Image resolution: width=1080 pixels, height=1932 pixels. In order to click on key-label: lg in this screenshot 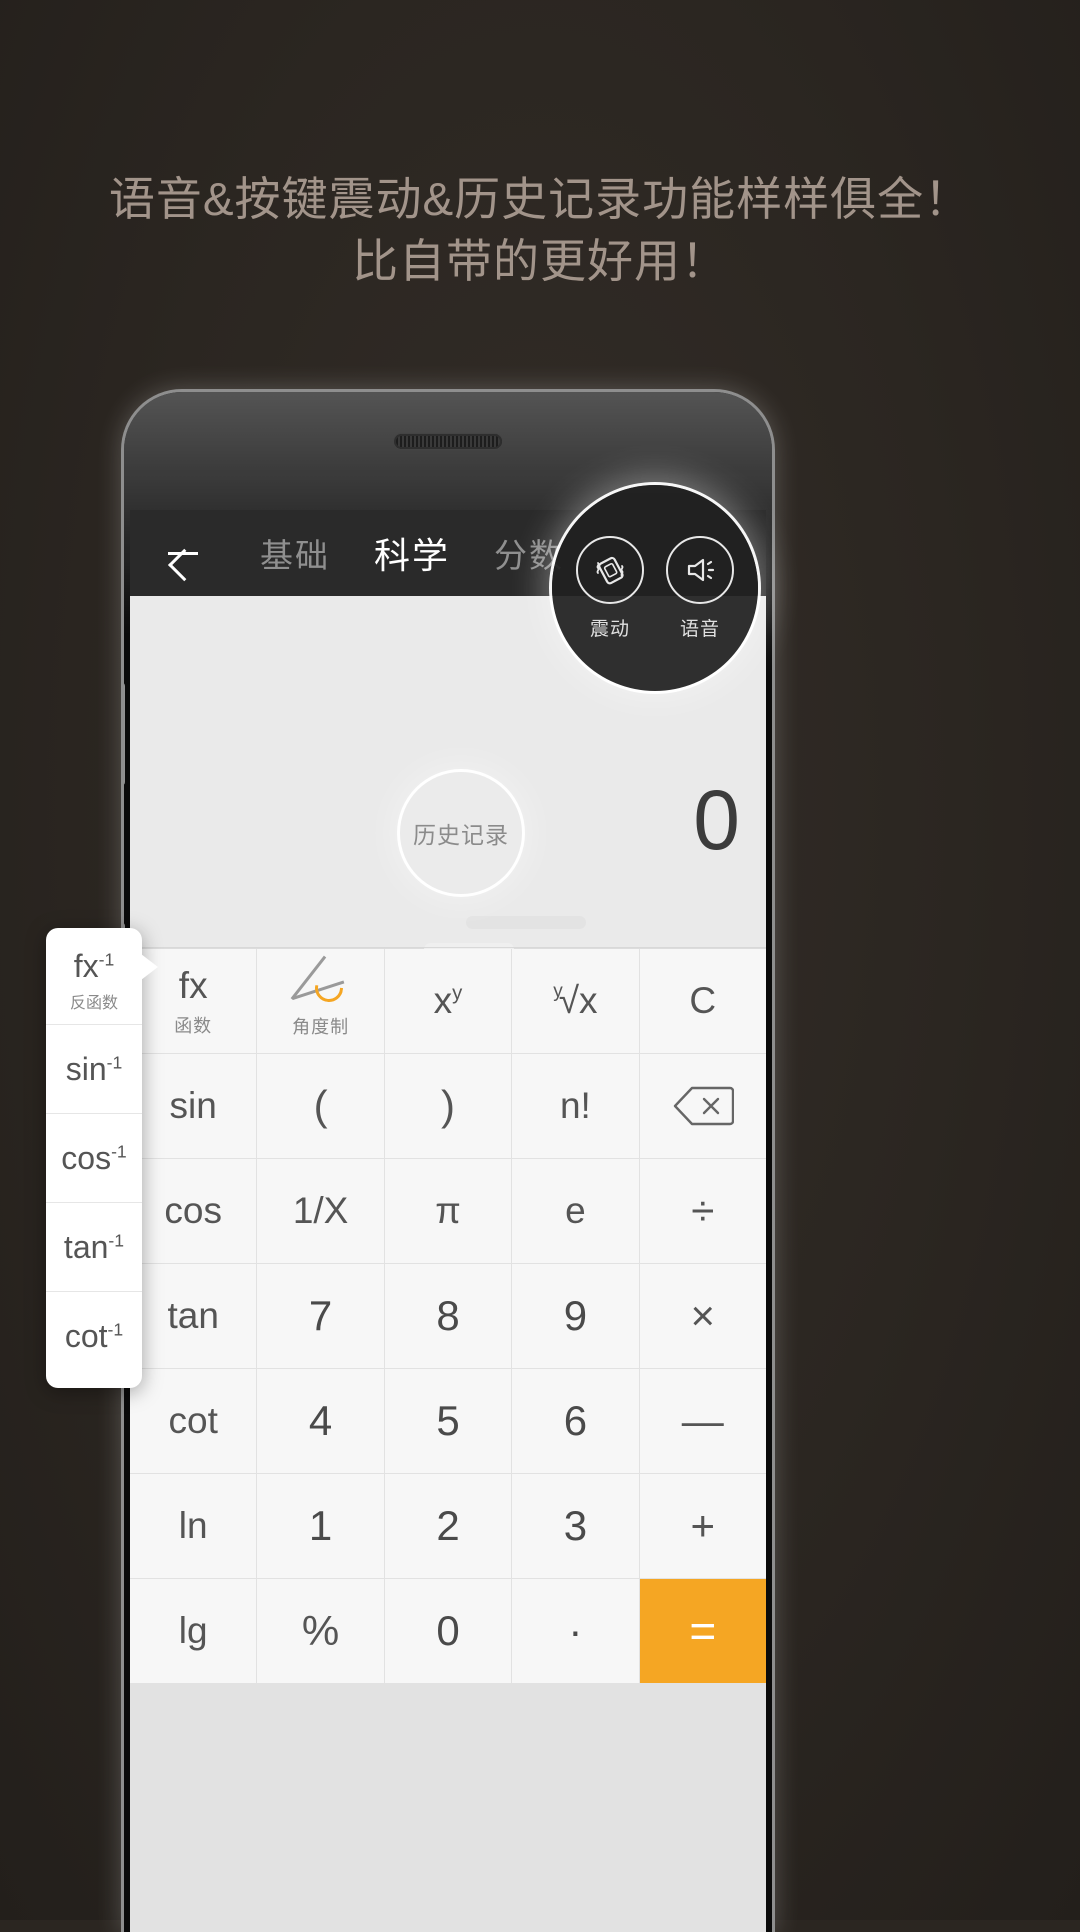, I will do `click(193, 1630)`.